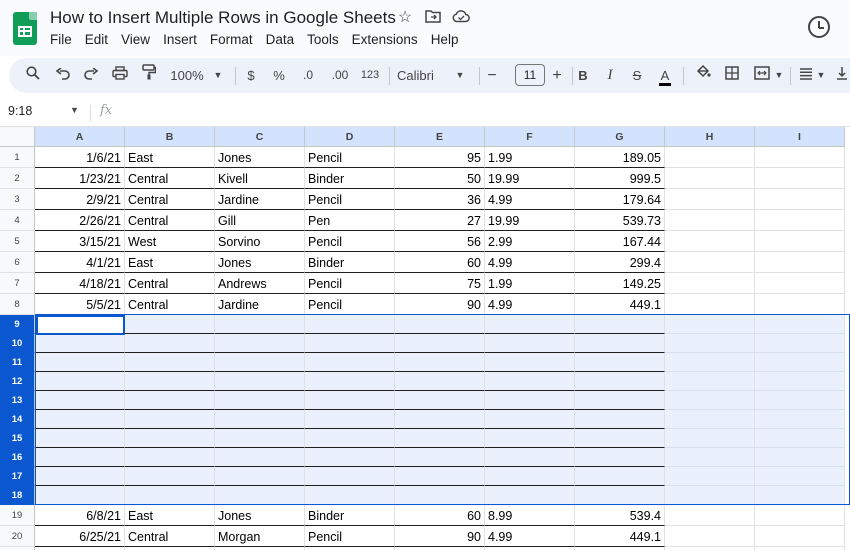  I want to click on cell-a4: 2/26/21, so click(80, 220).